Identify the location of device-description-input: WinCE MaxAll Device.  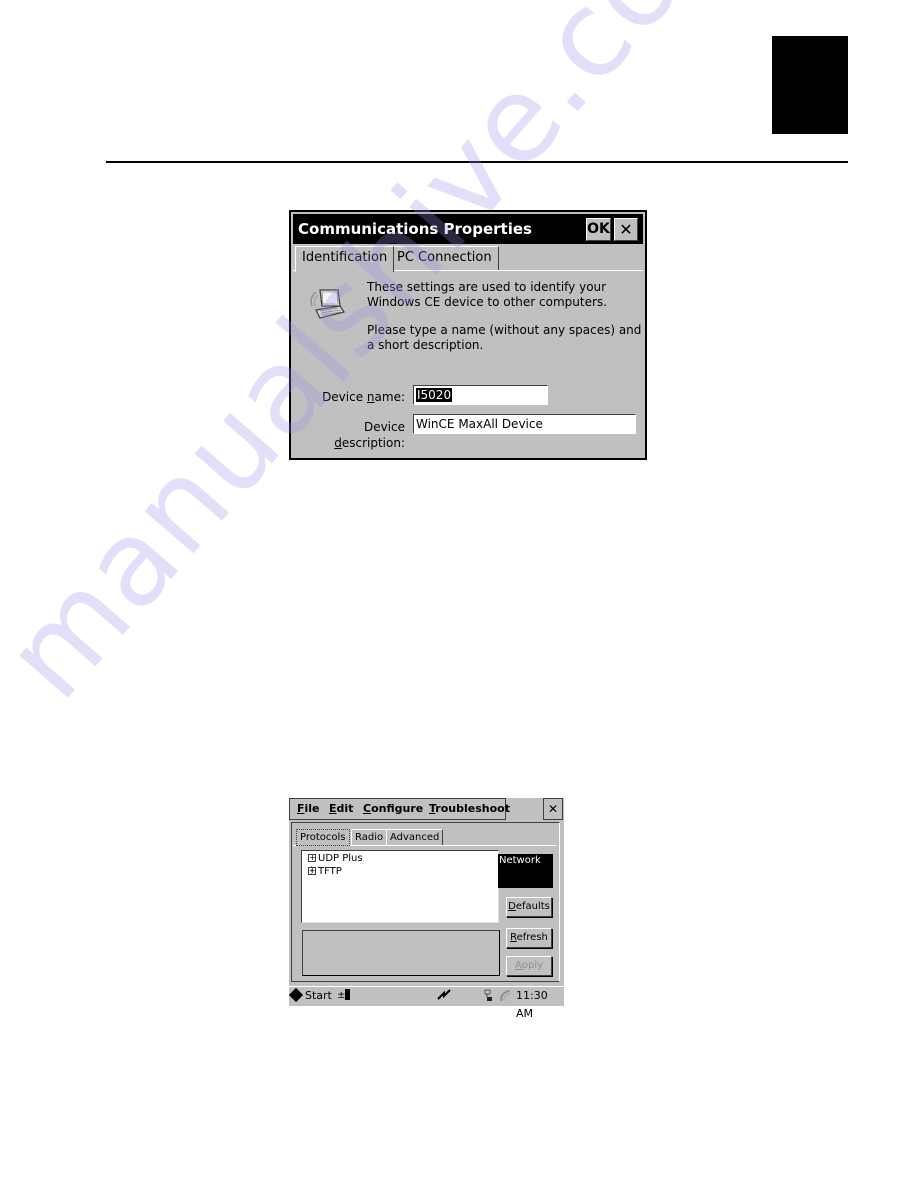
(524, 424).